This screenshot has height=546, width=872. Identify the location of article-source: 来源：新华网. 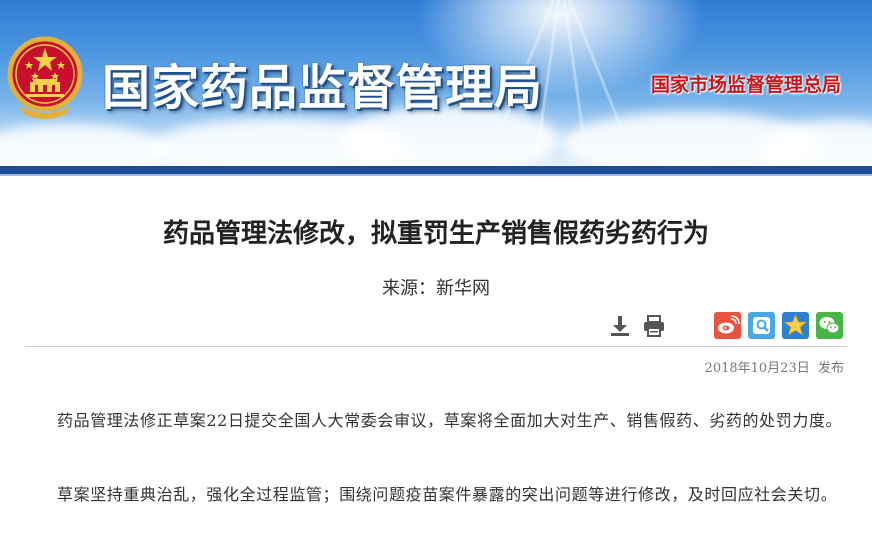
(436, 288).